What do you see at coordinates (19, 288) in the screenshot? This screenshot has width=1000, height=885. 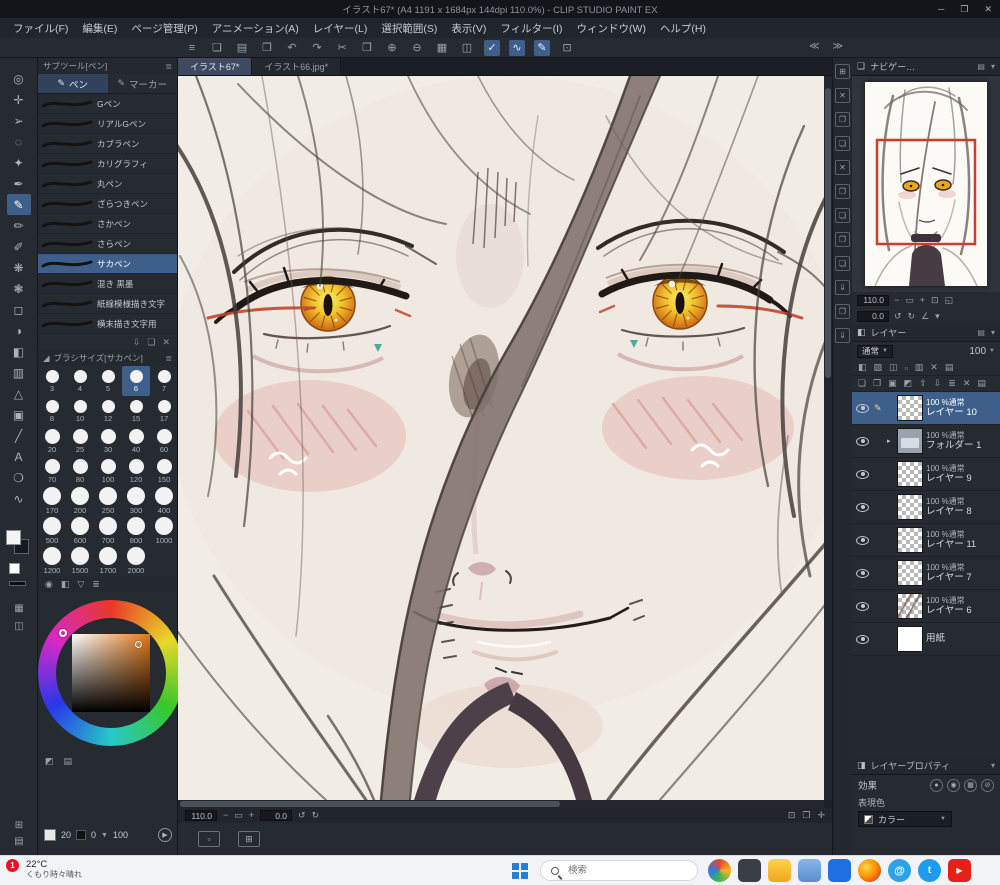 I see `tool-button: ❃` at bounding box center [19, 288].